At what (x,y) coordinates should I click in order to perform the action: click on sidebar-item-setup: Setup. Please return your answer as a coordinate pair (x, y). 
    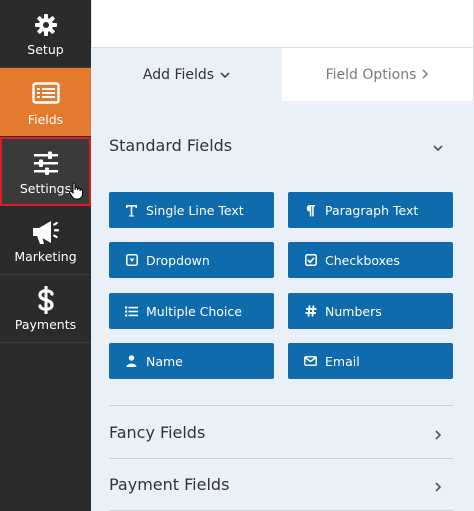
    Looking at the image, I should click on (45, 34).